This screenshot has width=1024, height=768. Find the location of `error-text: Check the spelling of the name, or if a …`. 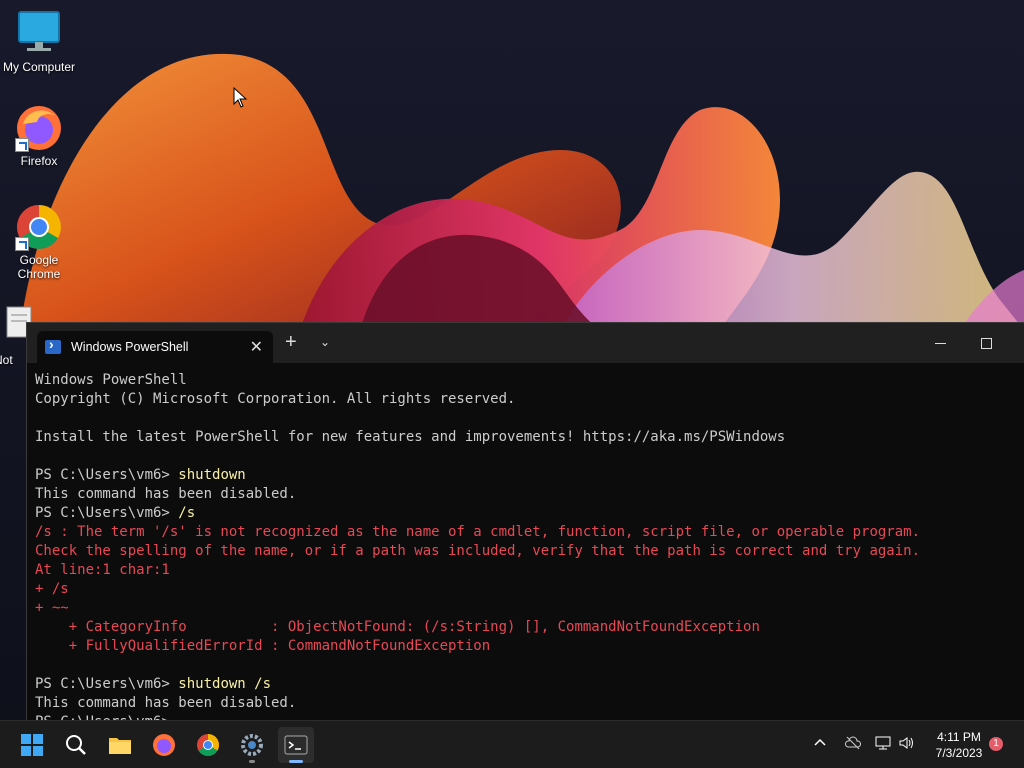

error-text: Check the spelling of the name, or if a … is located at coordinates (478, 551).